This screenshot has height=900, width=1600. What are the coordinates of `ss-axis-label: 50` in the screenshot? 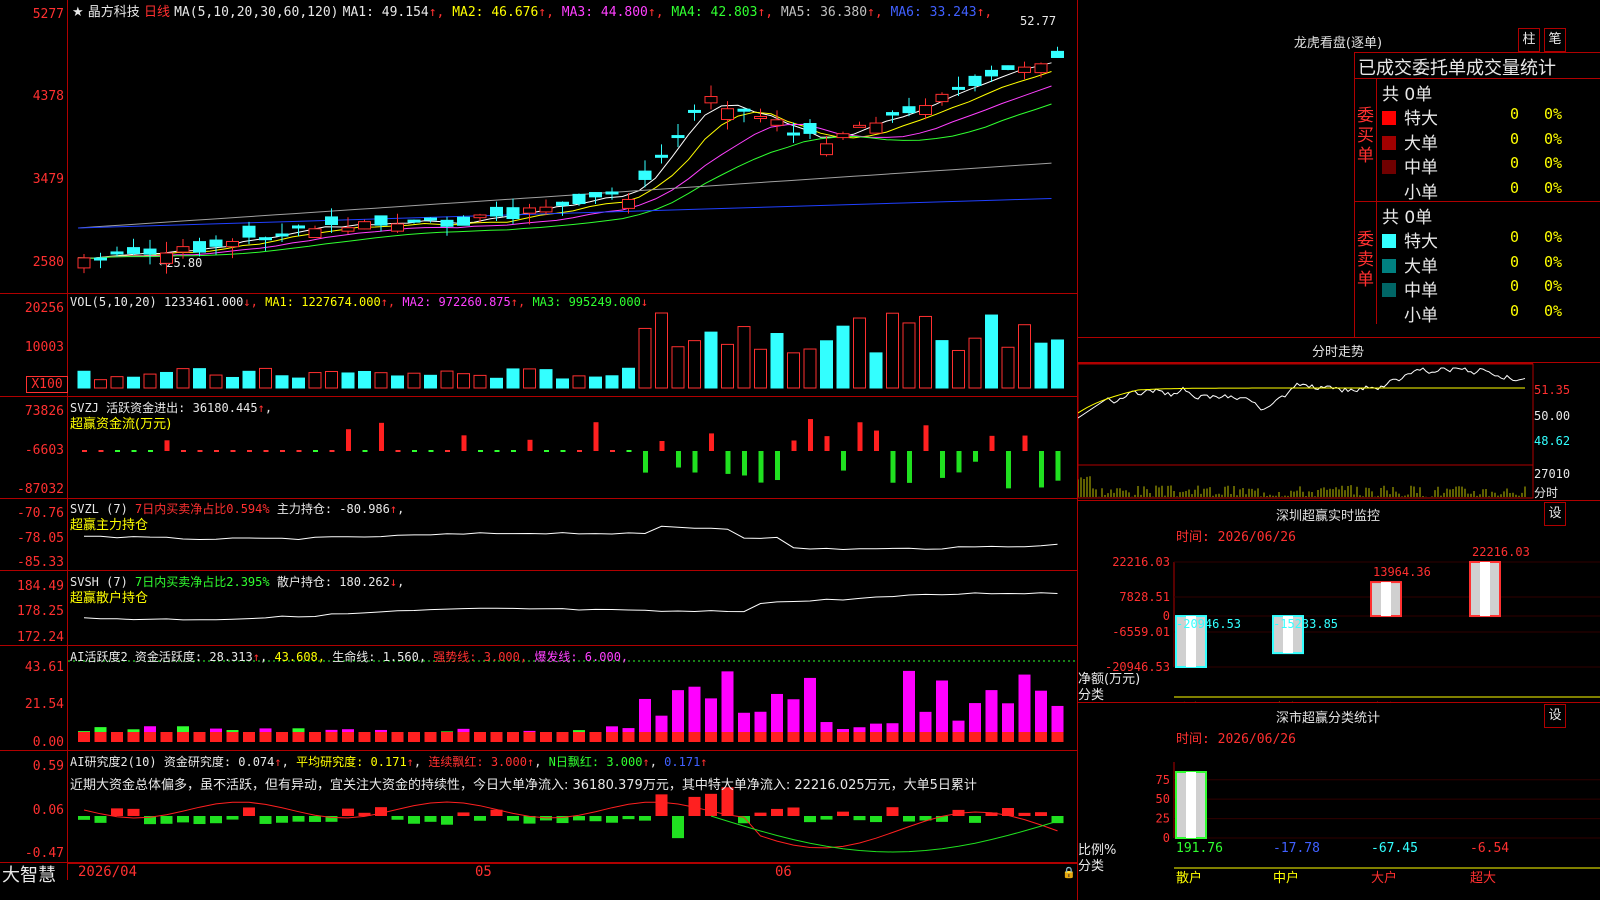 It's located at (1163, 799).